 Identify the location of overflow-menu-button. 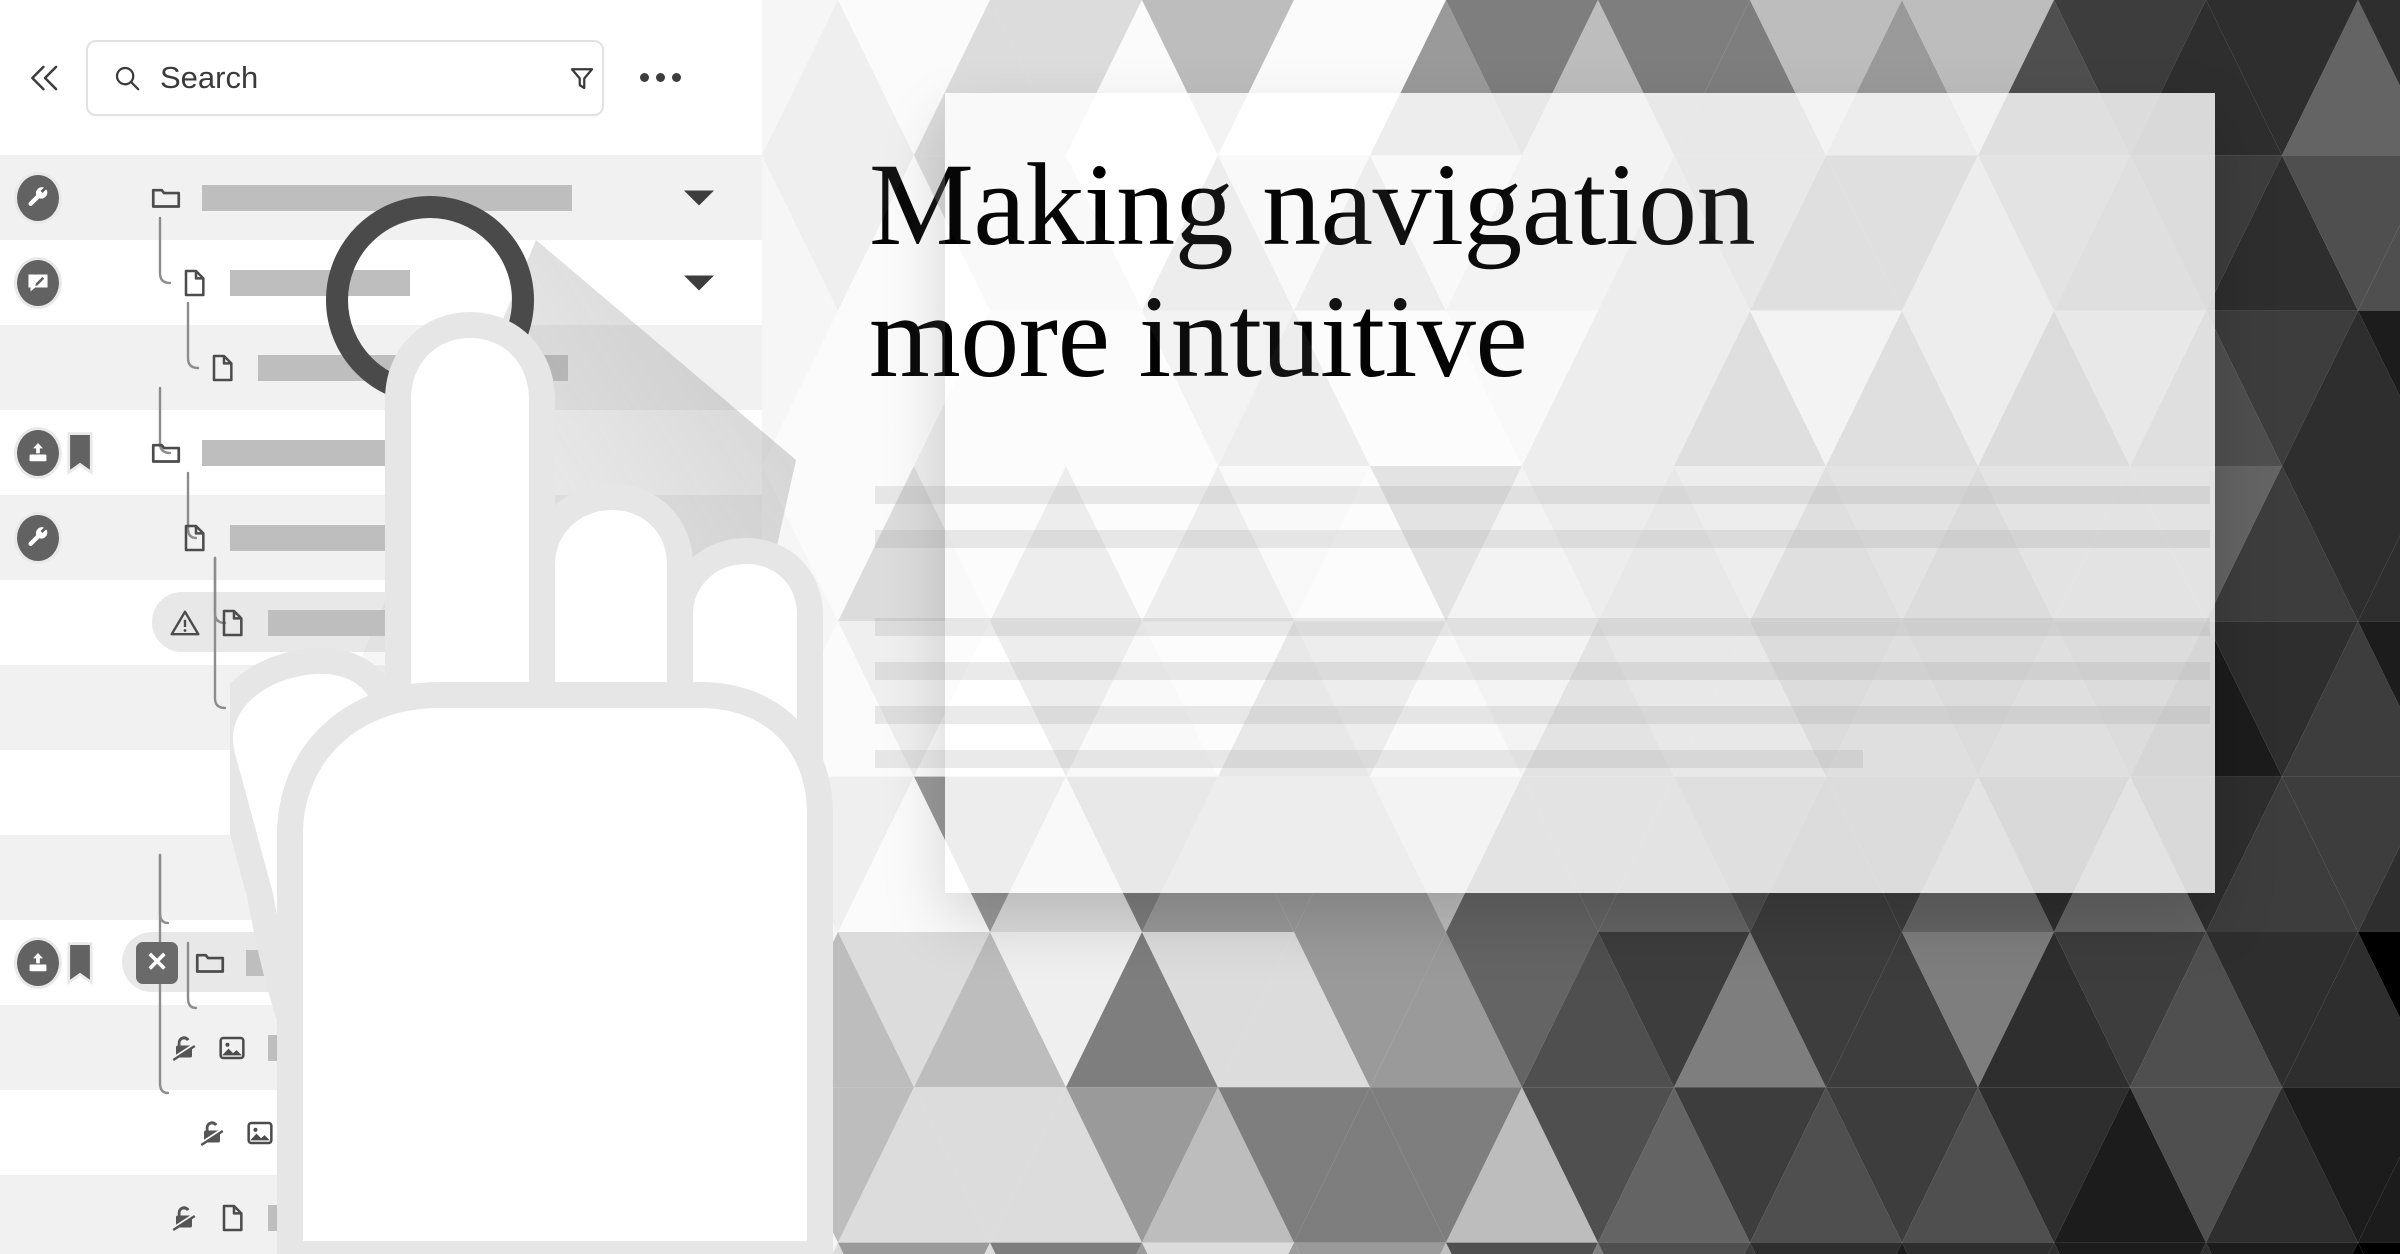
(660, 78).